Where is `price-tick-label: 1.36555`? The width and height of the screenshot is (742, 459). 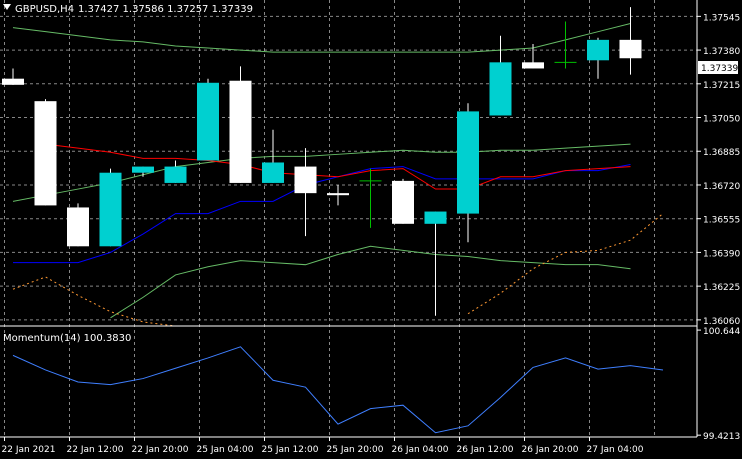 price-tick-label: 1.36555 is located at coordinates (721, 221).